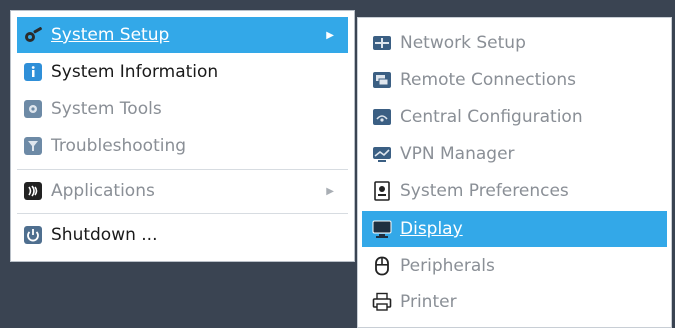 The height and width of the screenshot is (328, 675). What do you see at coordinates (103, 191) in the screenshot?
I see `menu-item-label: Applications` at bounding box center [103, 191].